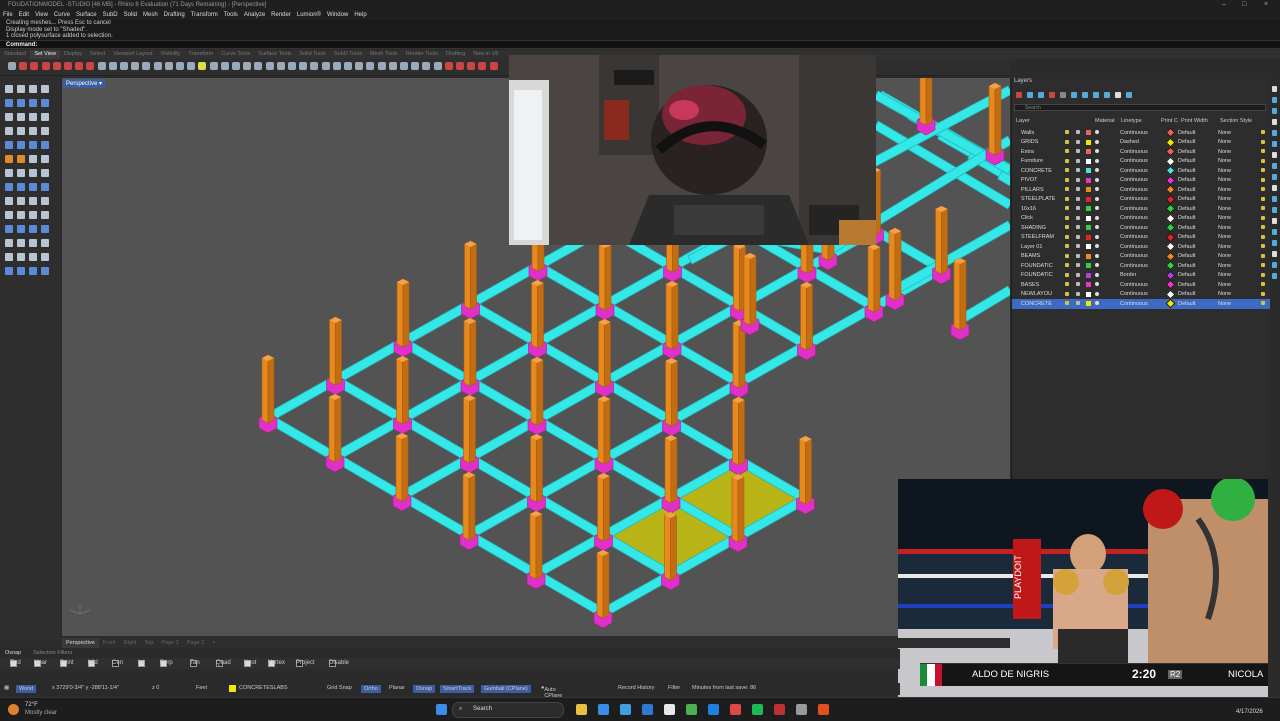 The width and height of the screenshot is (1280, 721). Describe the element at coordinates (337, 15) in the screenshot. I see `menu-item-14: Window` at that location.